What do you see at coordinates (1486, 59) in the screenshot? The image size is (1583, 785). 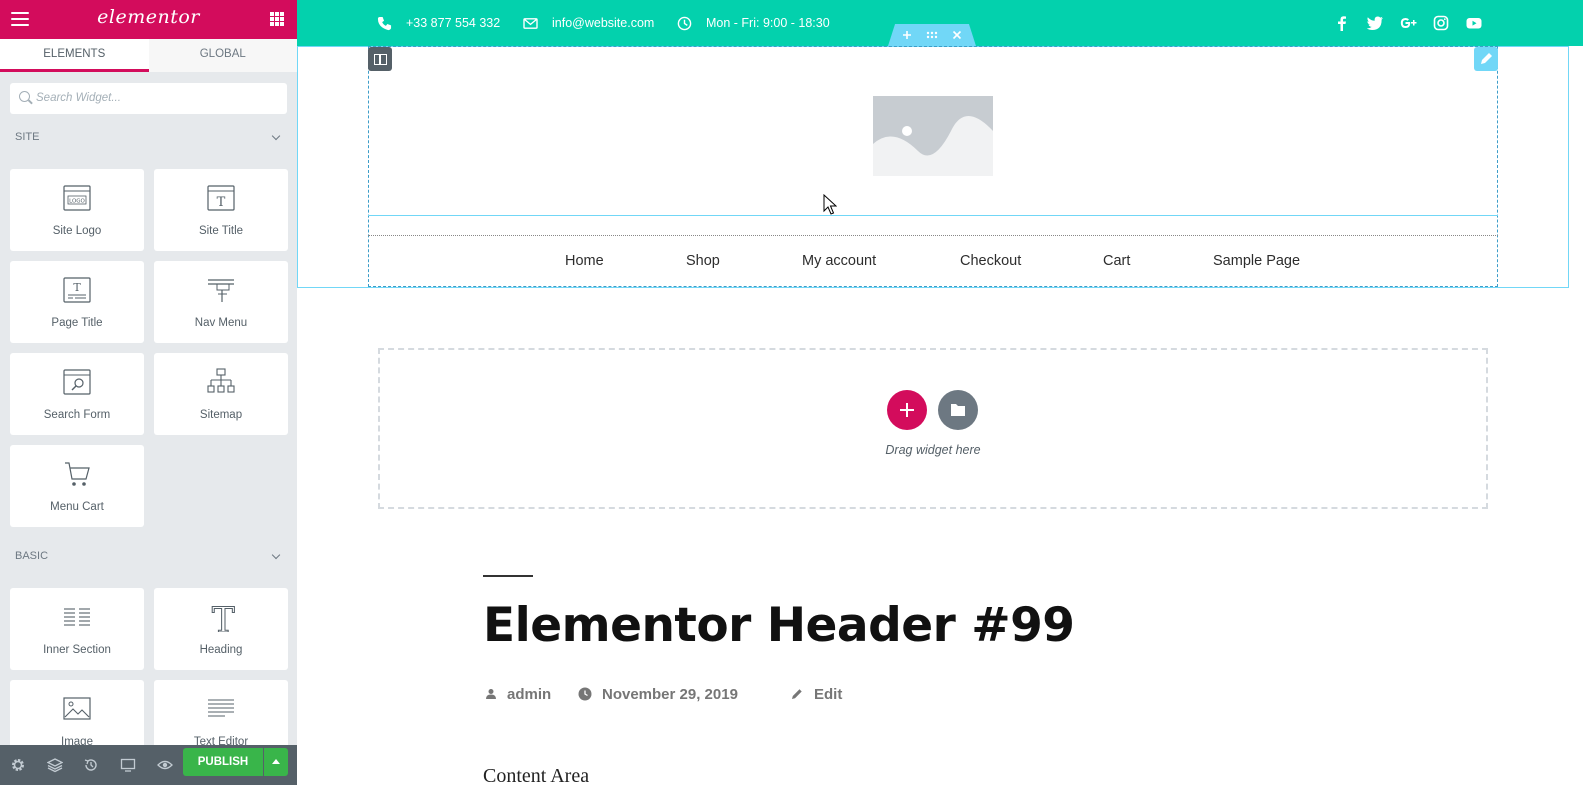 I see `edit-widget-button` at bounding box center [1486, 59].